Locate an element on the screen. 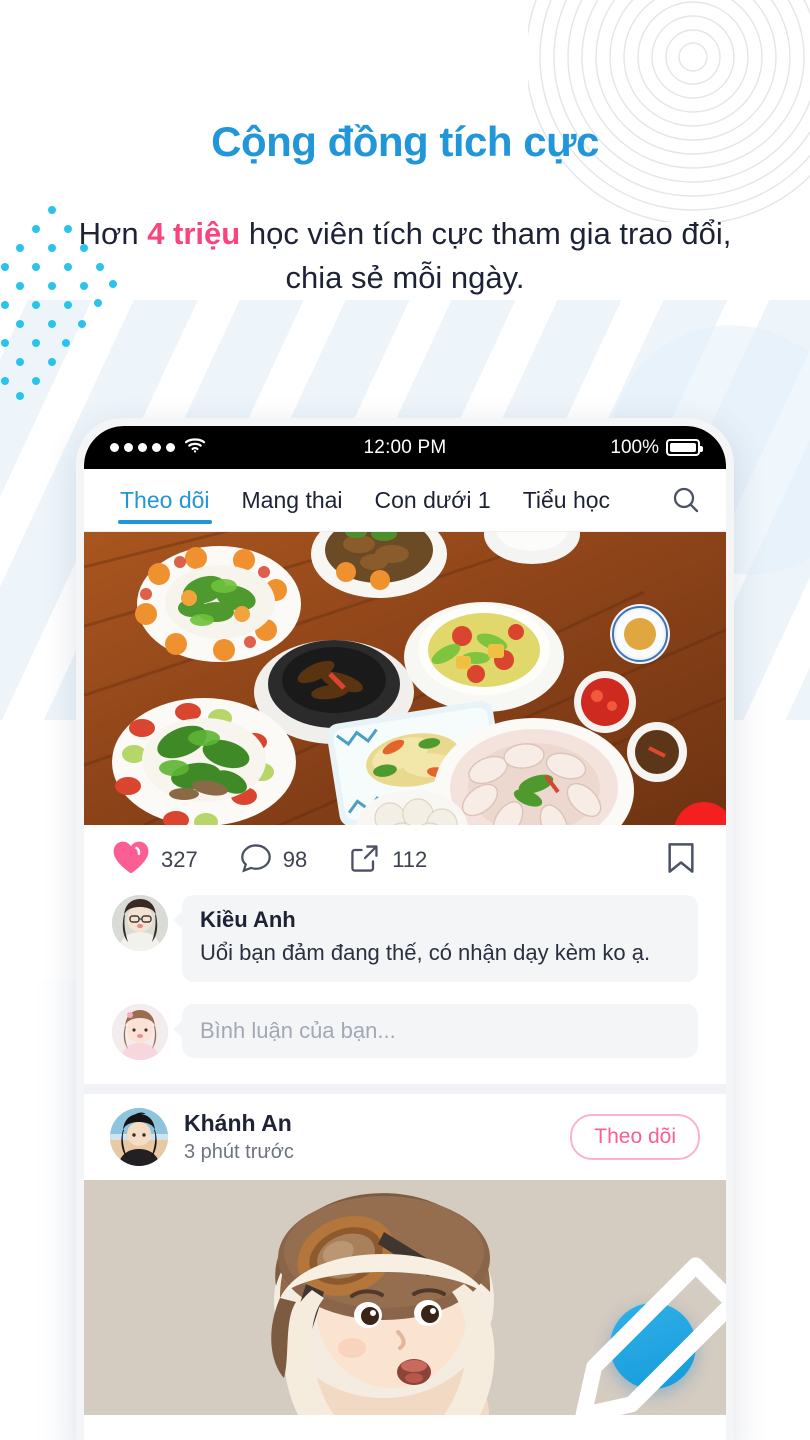 The image size is (810, 1440). comment-count: 98 is located at coordinates (295, 859).